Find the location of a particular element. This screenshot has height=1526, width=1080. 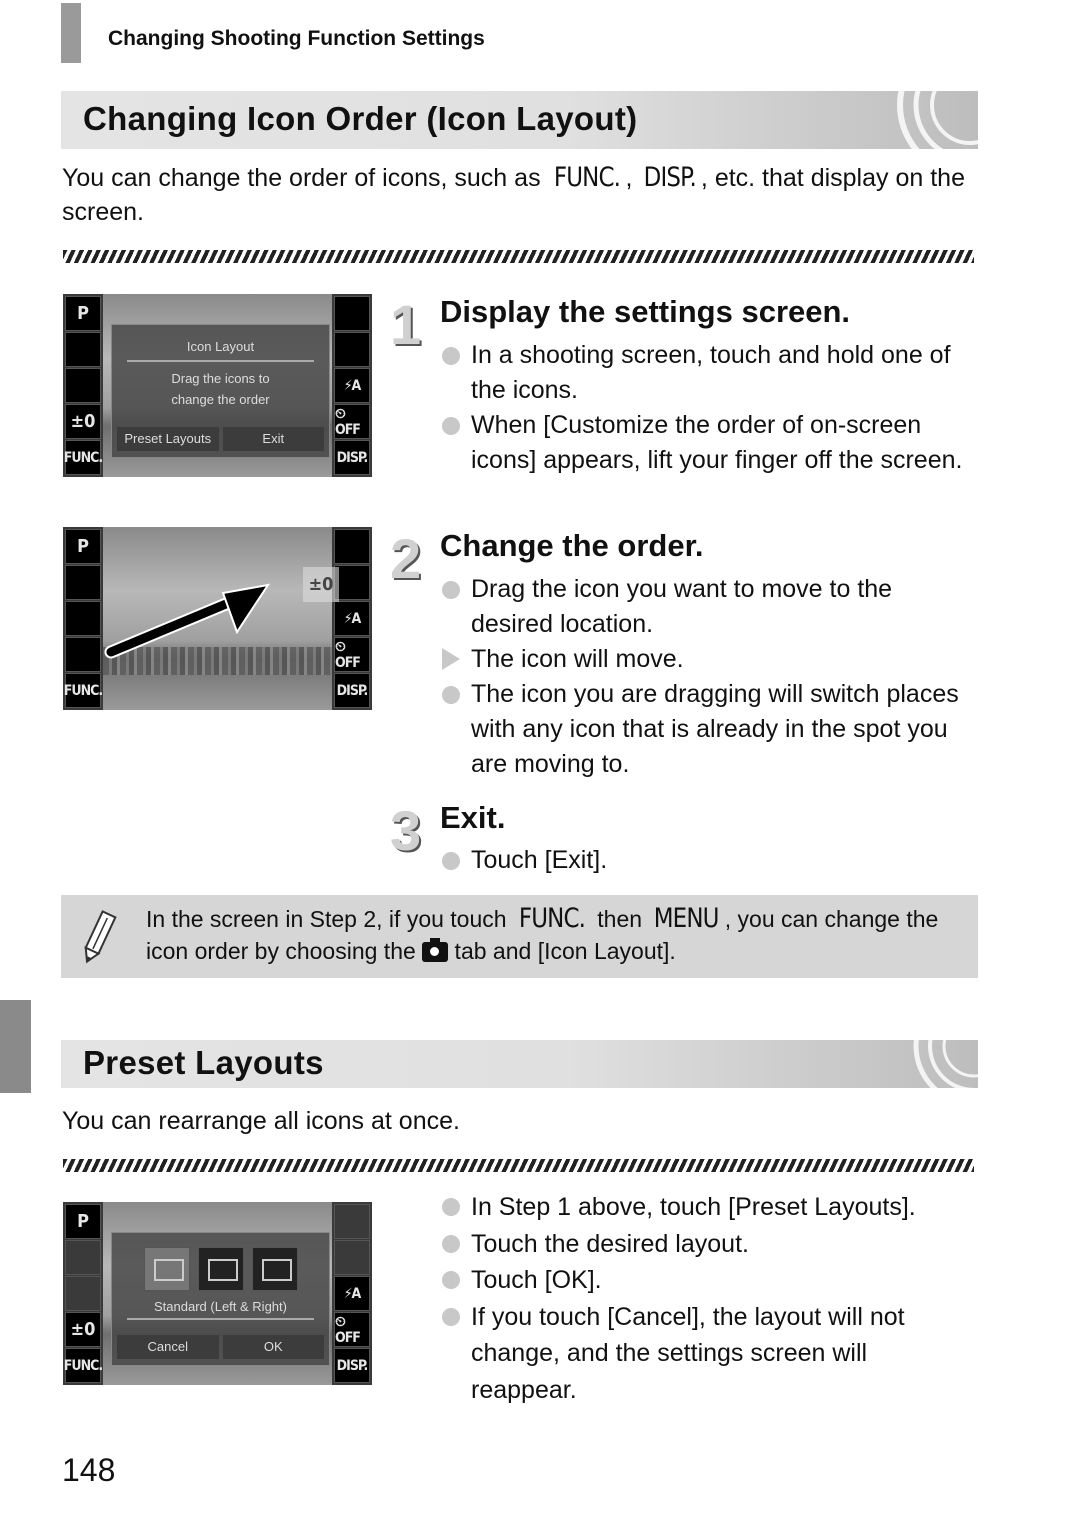

disp-keyword: DISP. is located at coordinates (670, 177).